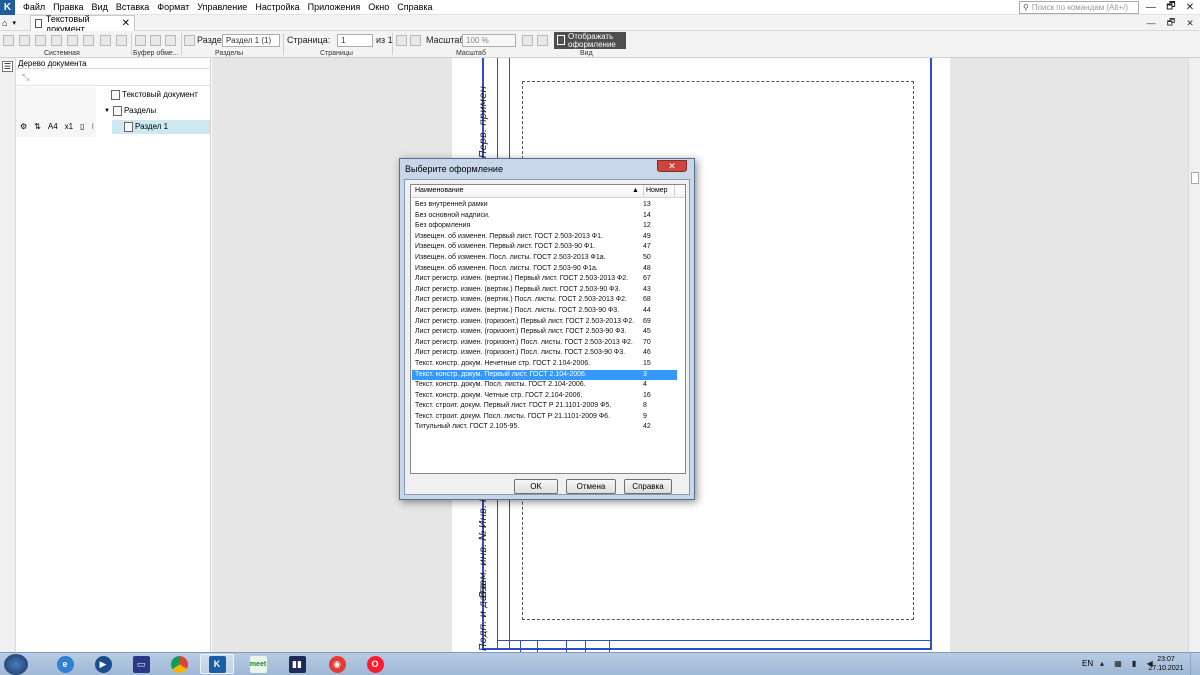  Describe the element at coordinates (107, 111) in the screenshot. I see `expand-arrow-icon: ▼` at that location.